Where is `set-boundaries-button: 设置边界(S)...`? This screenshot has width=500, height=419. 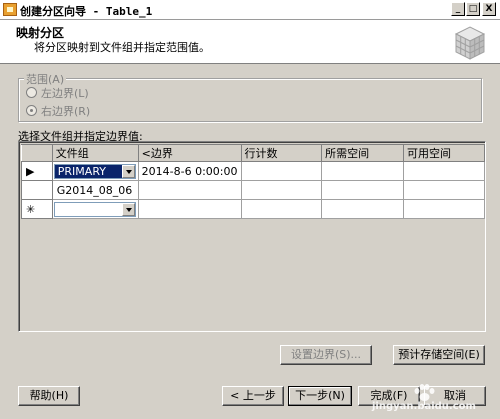
set-boundaries-button: 设置边界(S)... is located at coordinates (326, 355).